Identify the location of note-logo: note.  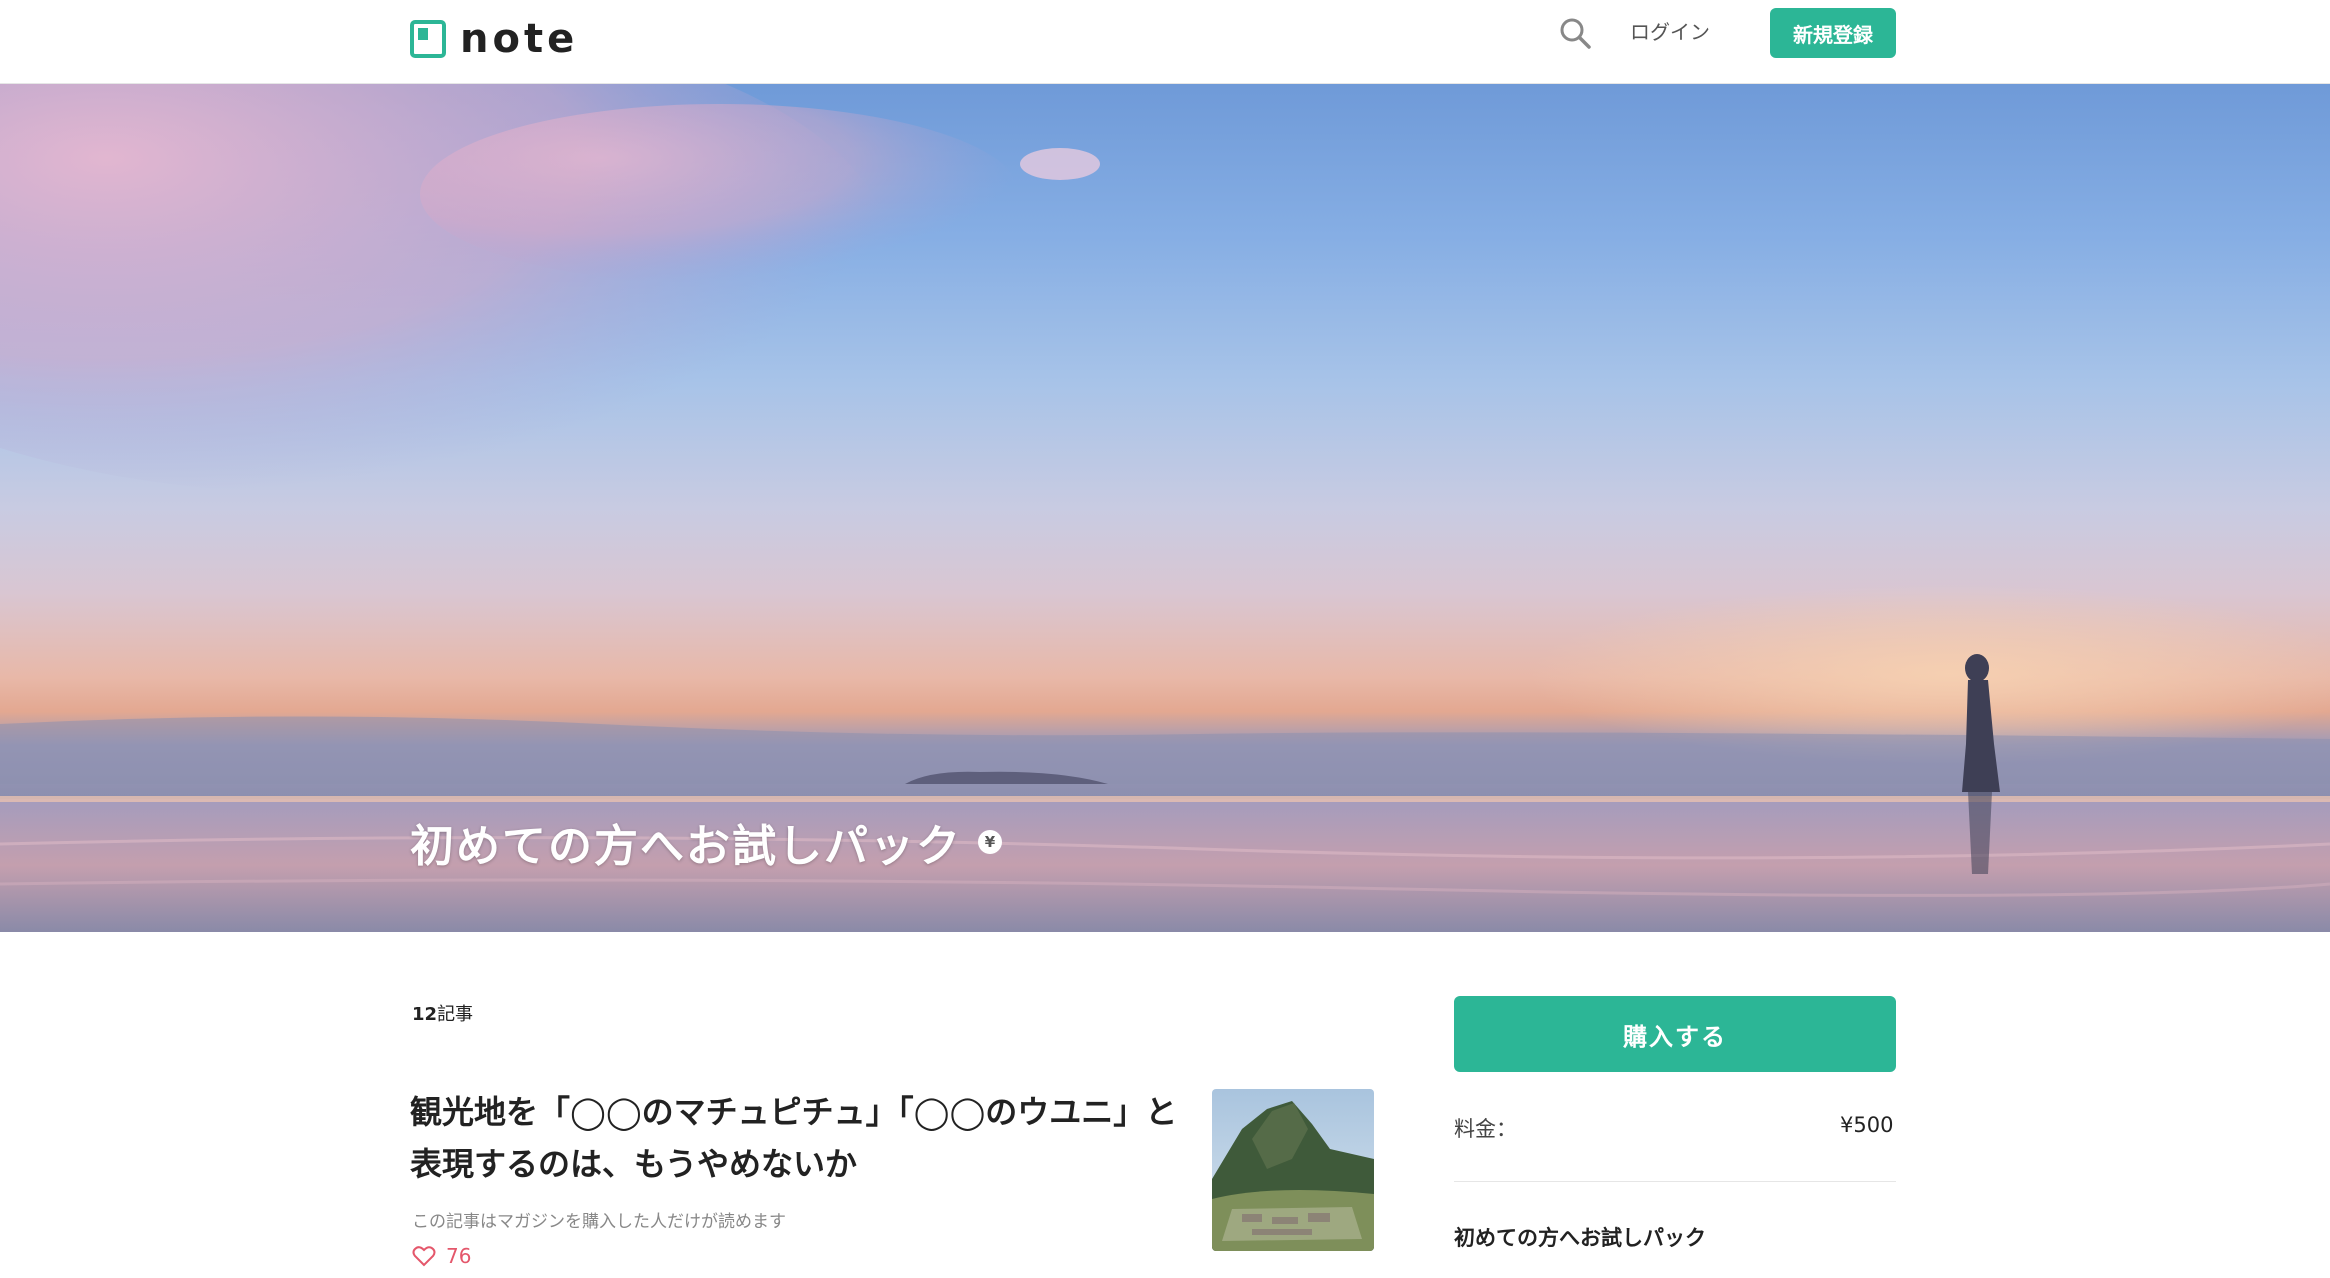
(494, 39).